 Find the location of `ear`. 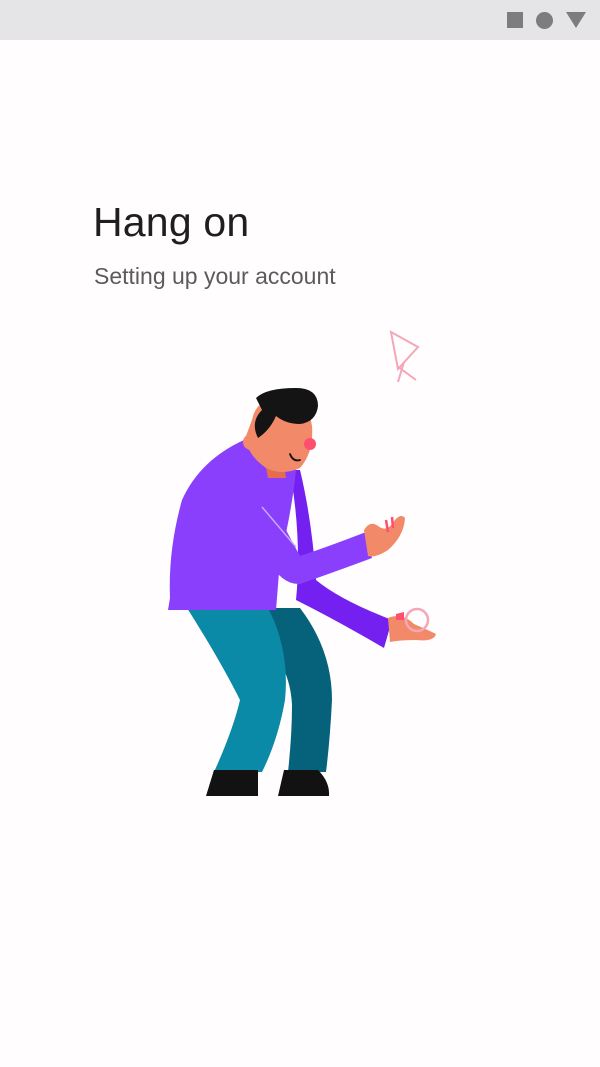

ear is located at coordinates (251, 442).